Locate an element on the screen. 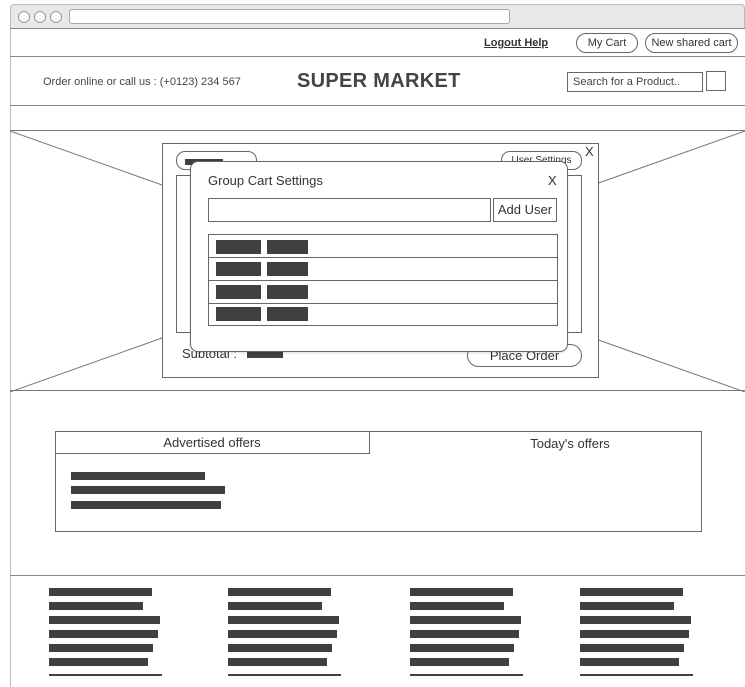 This screenshot has width=745, height=687. cart-close-button: X is located at coordinates (589, 151).